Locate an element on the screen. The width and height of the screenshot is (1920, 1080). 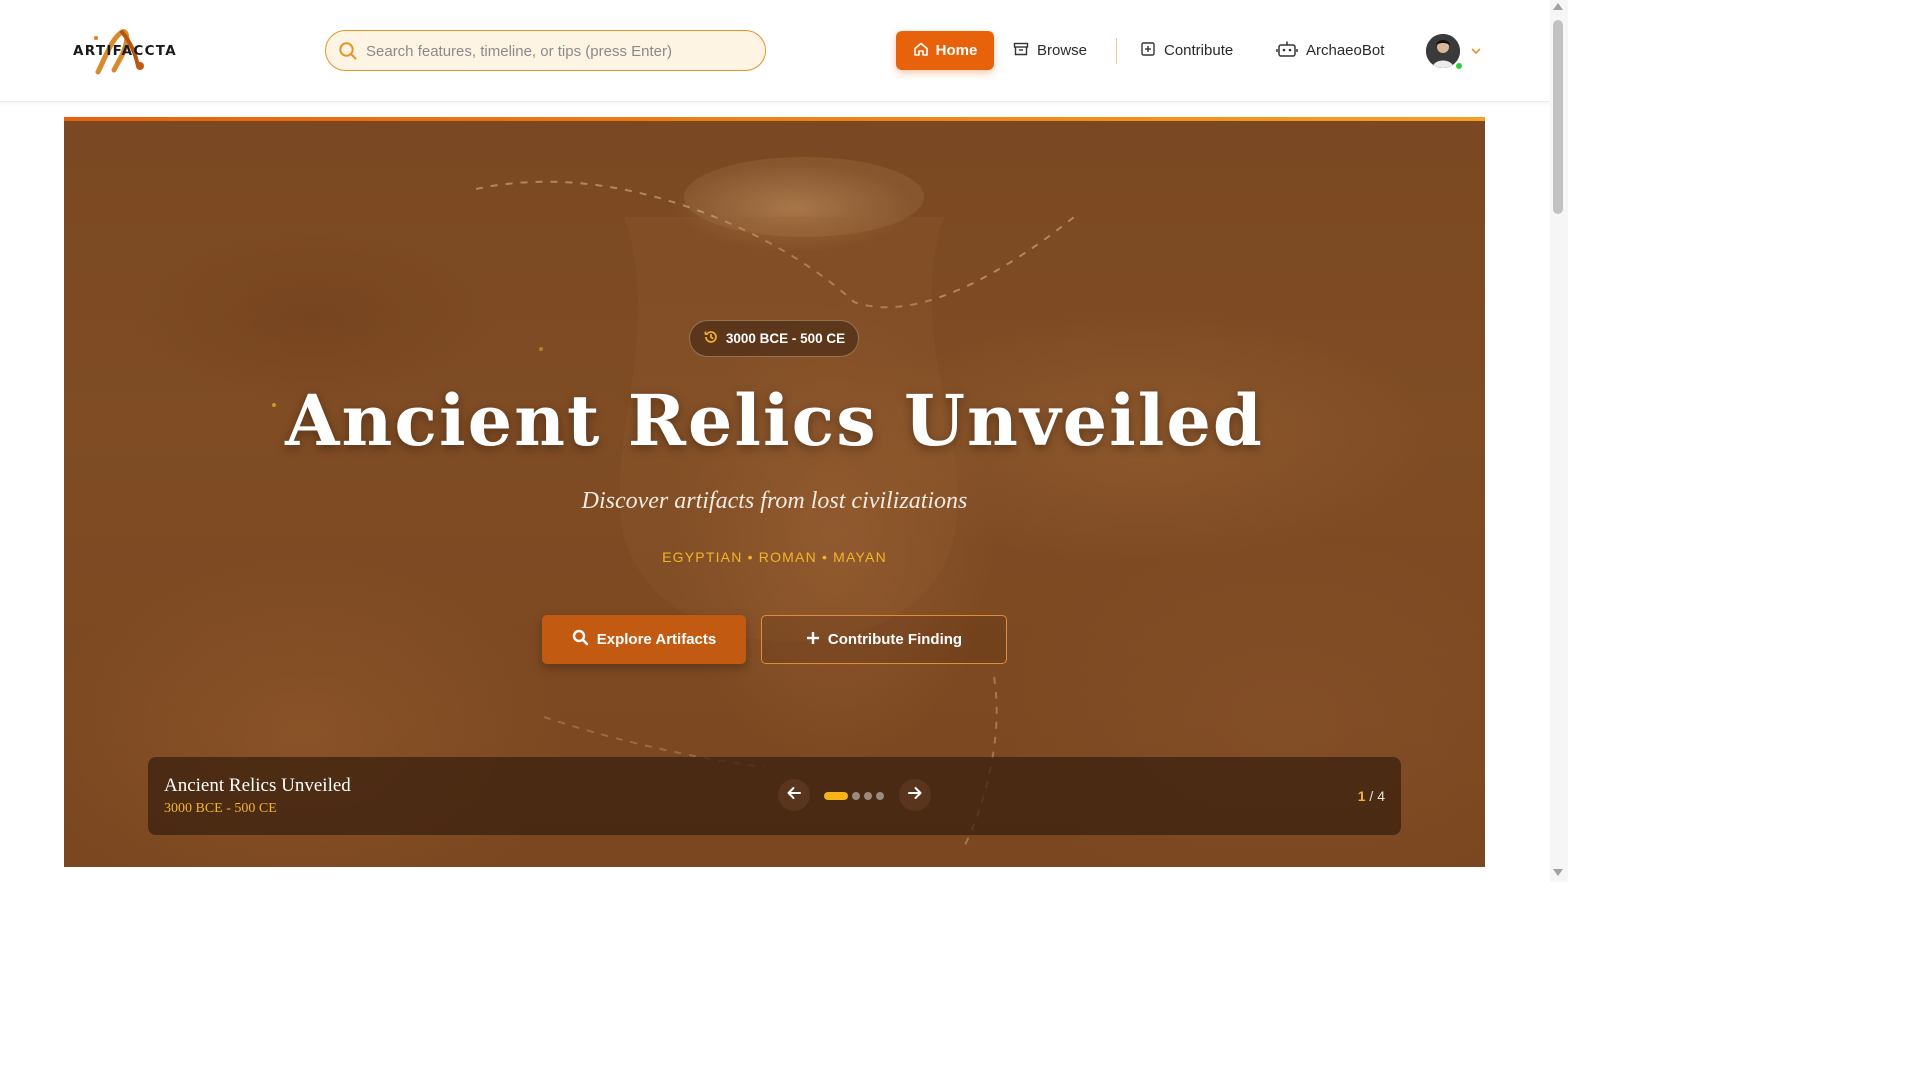
nav-contribute-label: Contribute is located at coordinates (1199, 50).